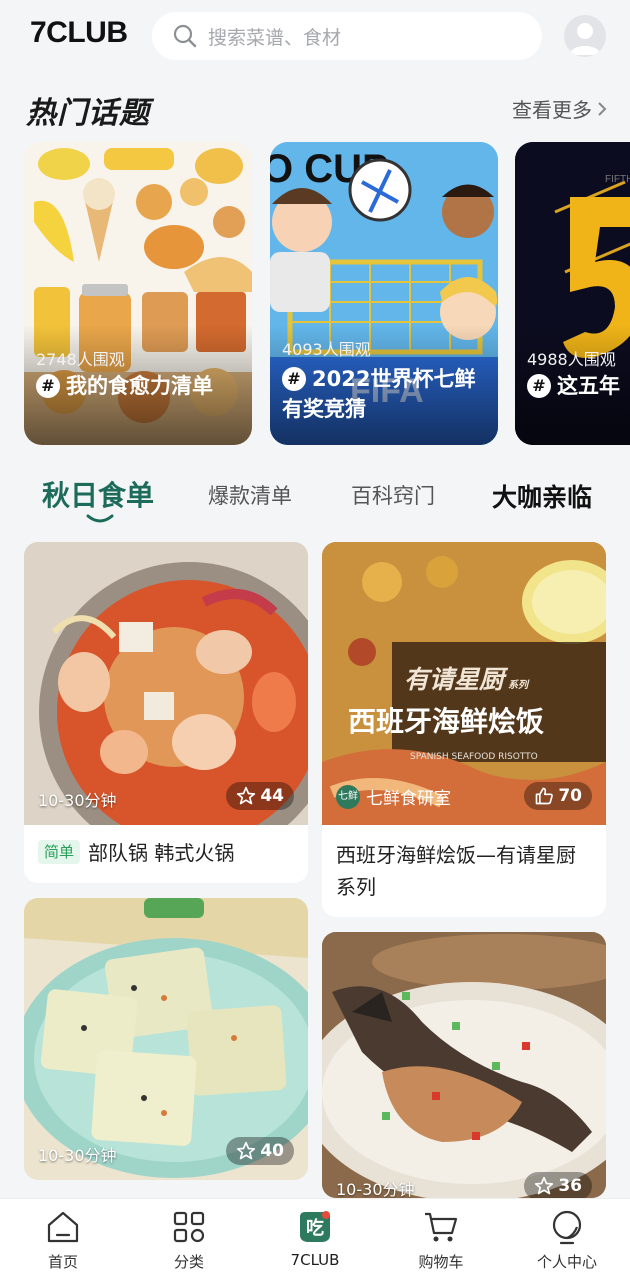  What do you see at coordinates (572, 293) in the screenshot?
I see `topic-card-3: FIFTH AN 4988人围观 #这五年` at bounding box center [572, 293].